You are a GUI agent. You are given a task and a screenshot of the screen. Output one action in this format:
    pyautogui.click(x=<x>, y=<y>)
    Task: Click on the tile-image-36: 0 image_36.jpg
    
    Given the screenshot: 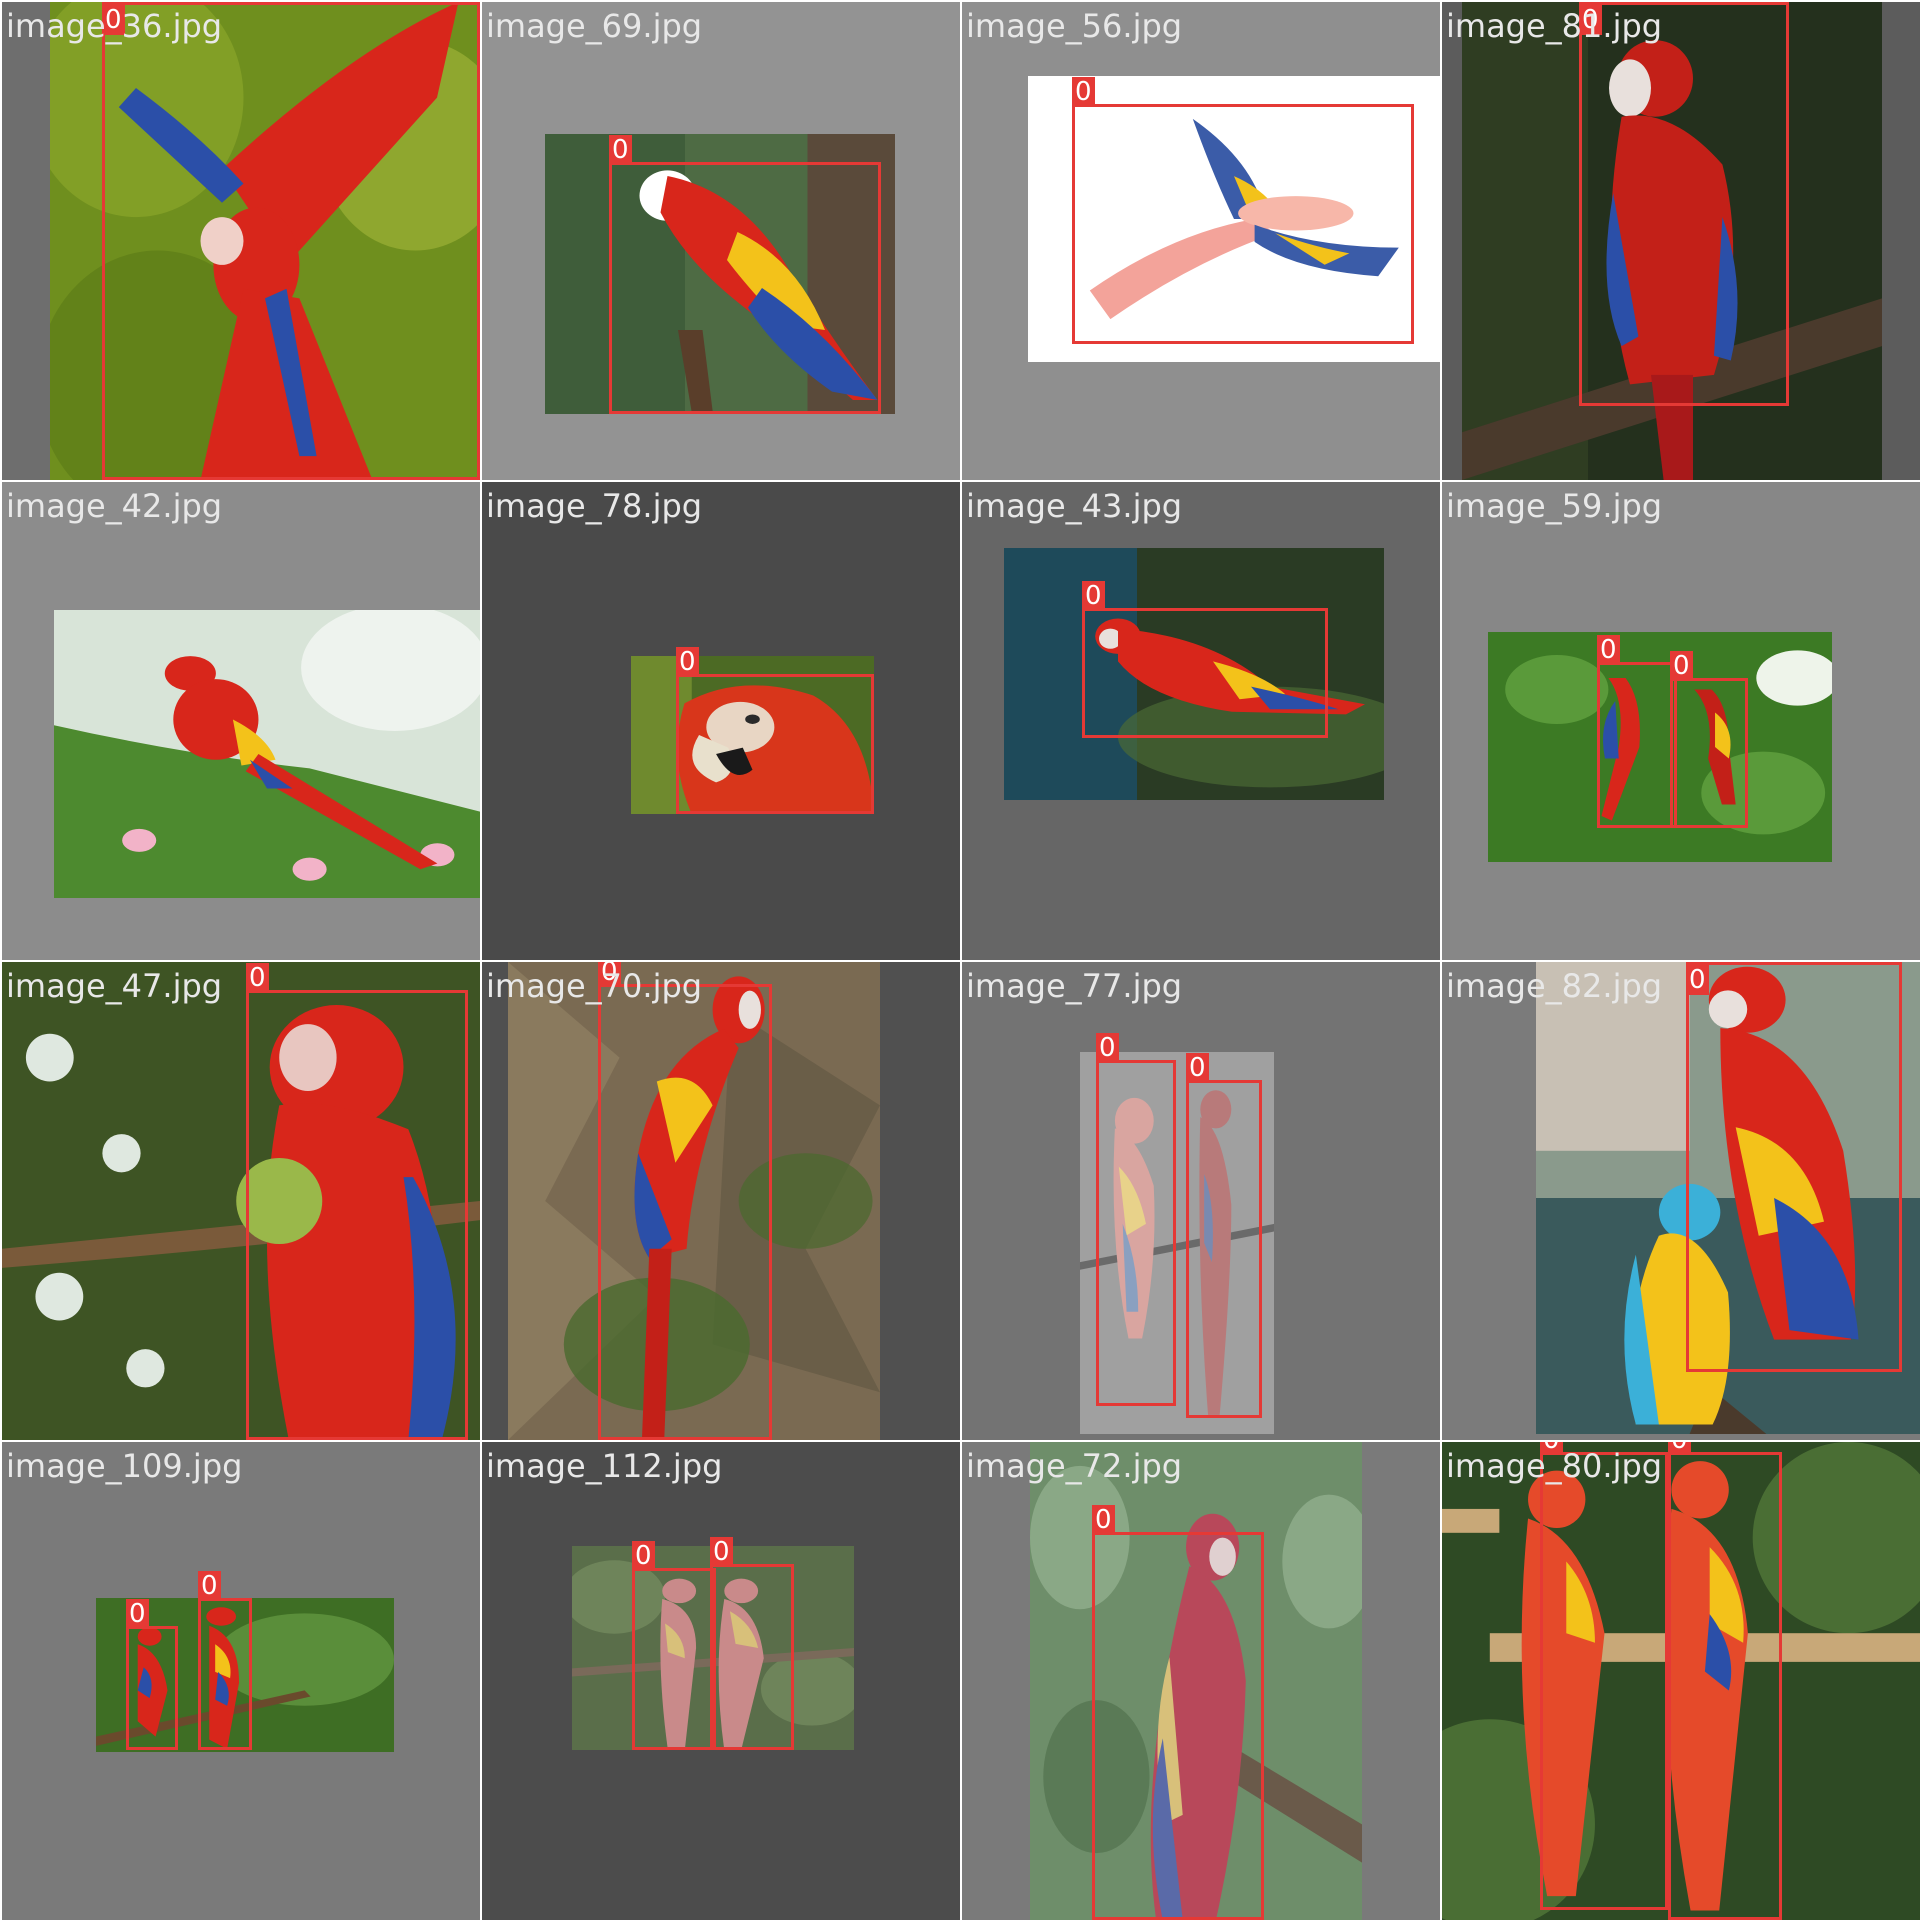 What is the action you would take?
    pyautogui.click(x=241, y=241)
    